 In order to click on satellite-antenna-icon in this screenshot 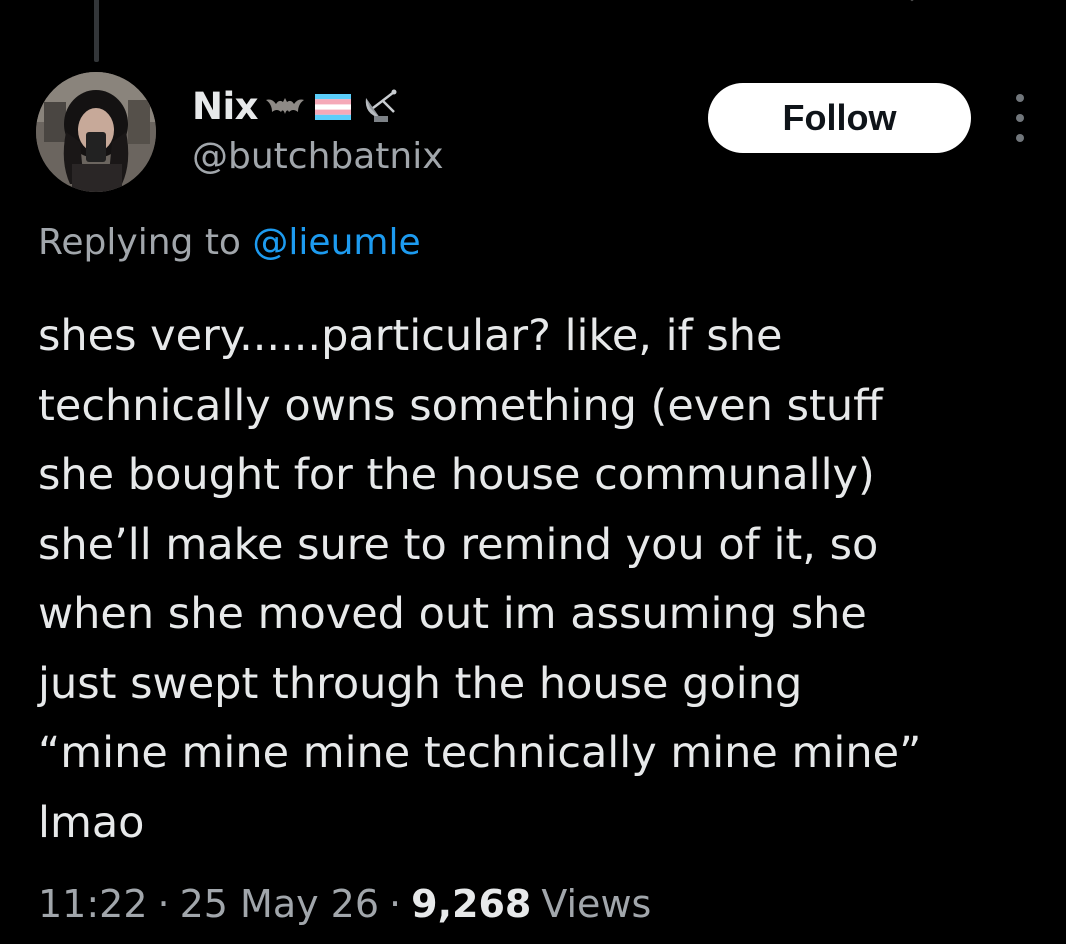, I will do `click(381, 105)`.